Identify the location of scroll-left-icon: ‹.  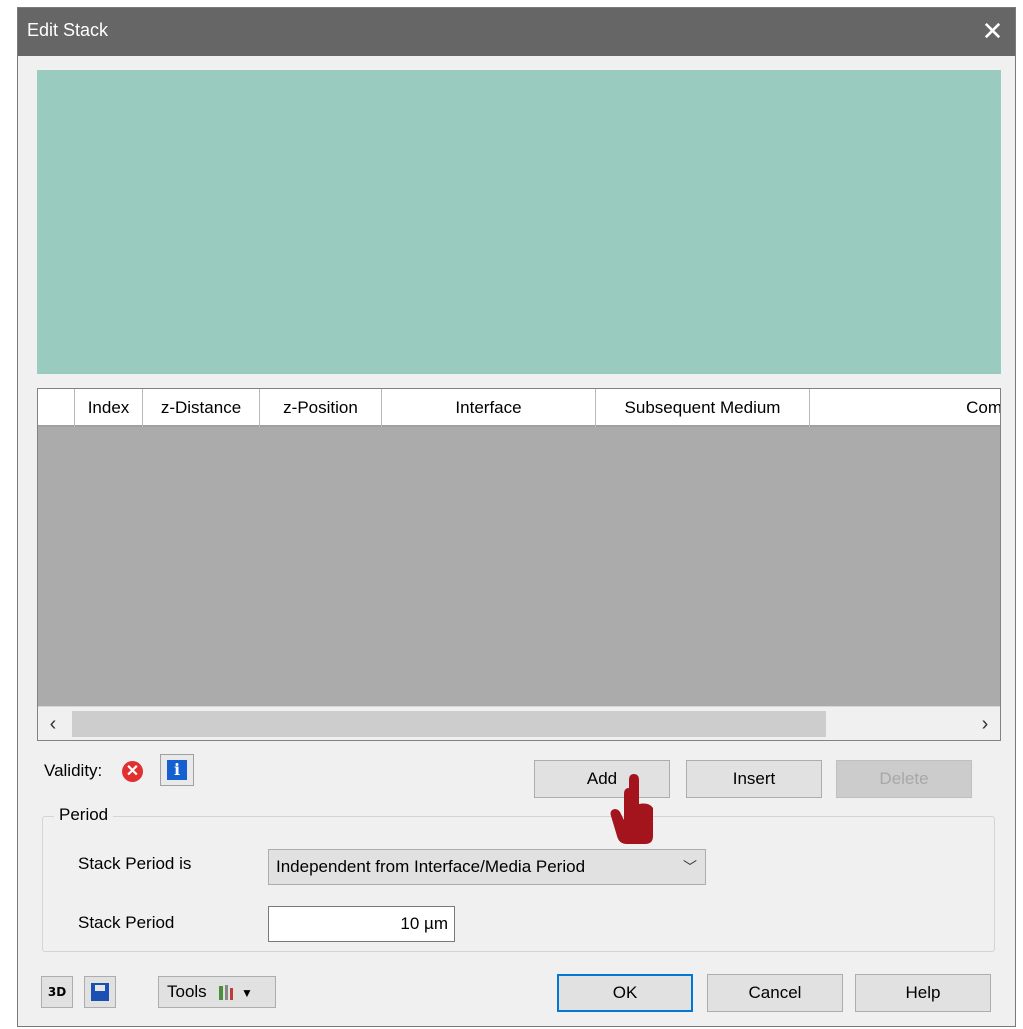
(53, 723).